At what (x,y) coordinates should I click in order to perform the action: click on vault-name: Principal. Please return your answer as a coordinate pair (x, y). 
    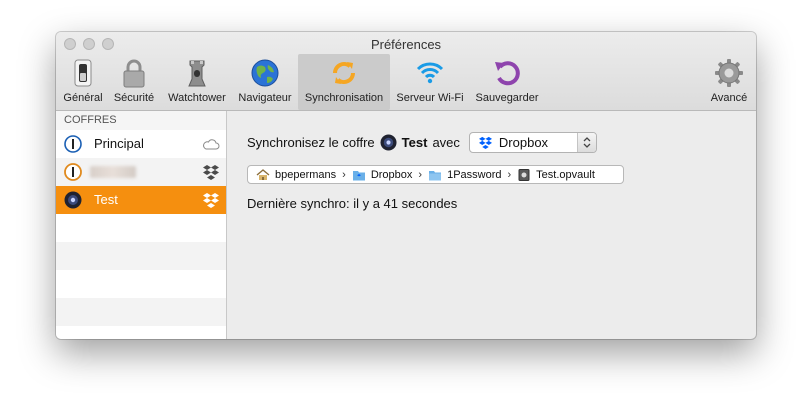
    Looking at the image, I should click on (119, 143).